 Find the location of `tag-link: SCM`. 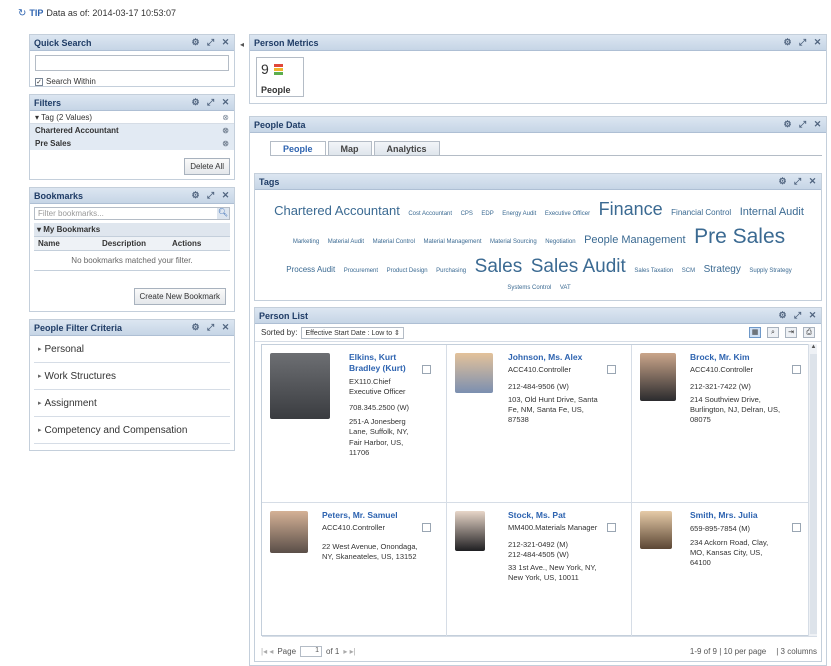

tag-link: SCM is located at coordinates (688, 271).